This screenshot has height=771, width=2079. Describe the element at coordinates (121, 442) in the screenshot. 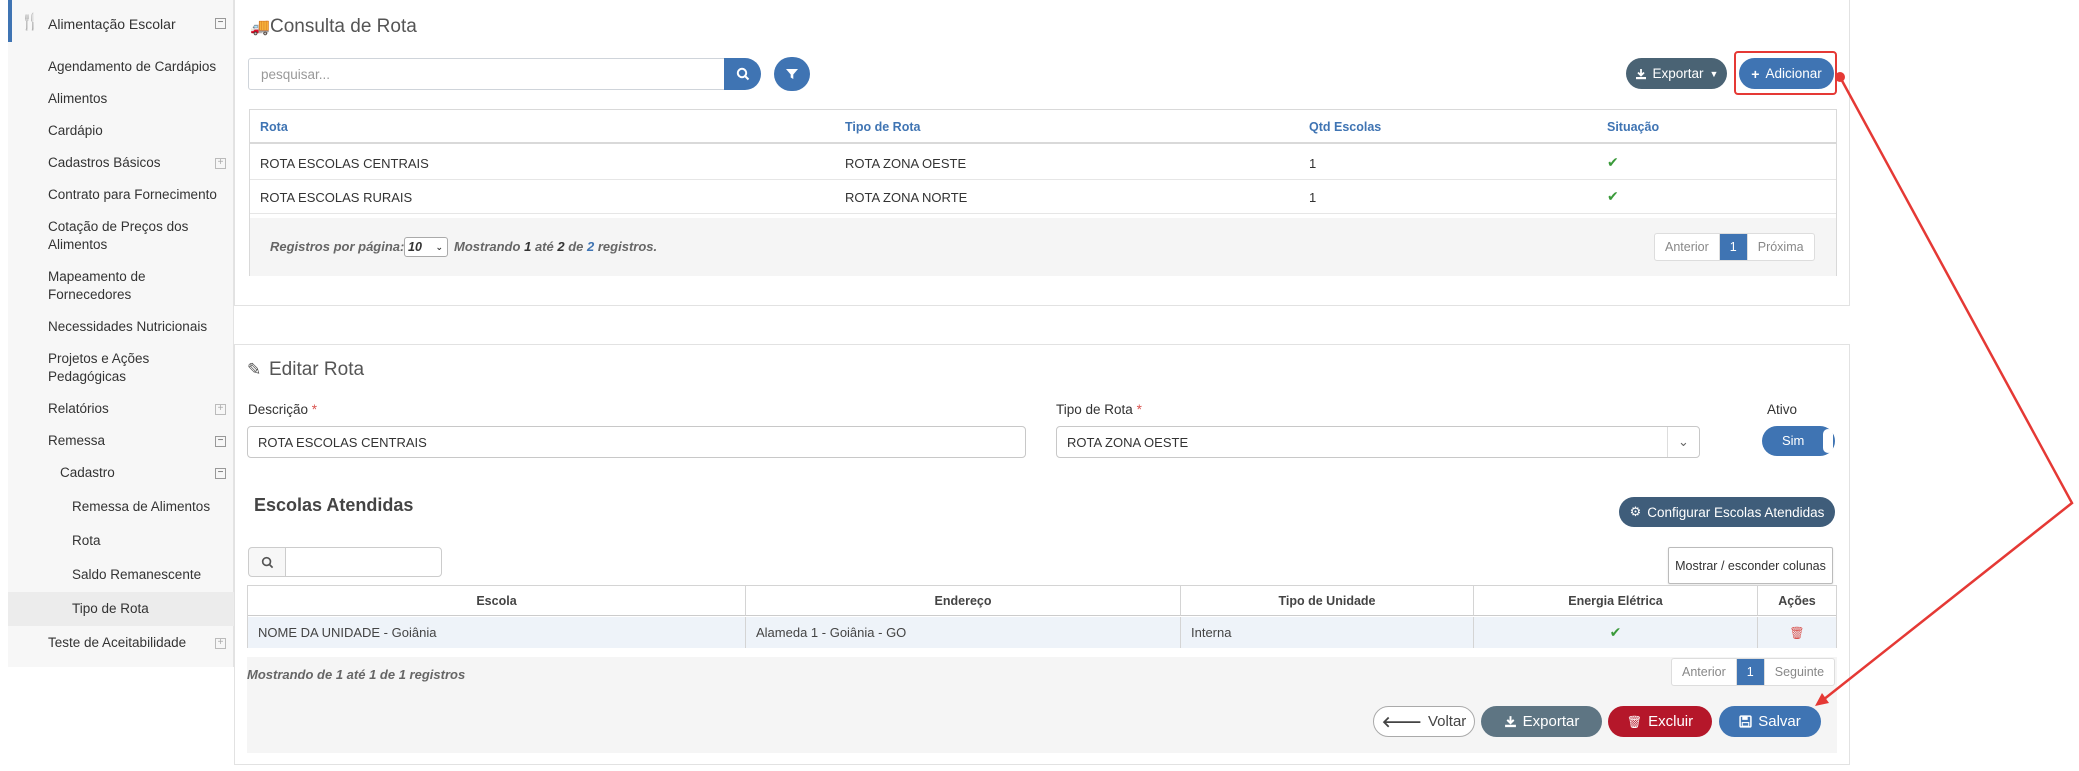

I see `sidebar-item-remessa: Remessa −` at that location.